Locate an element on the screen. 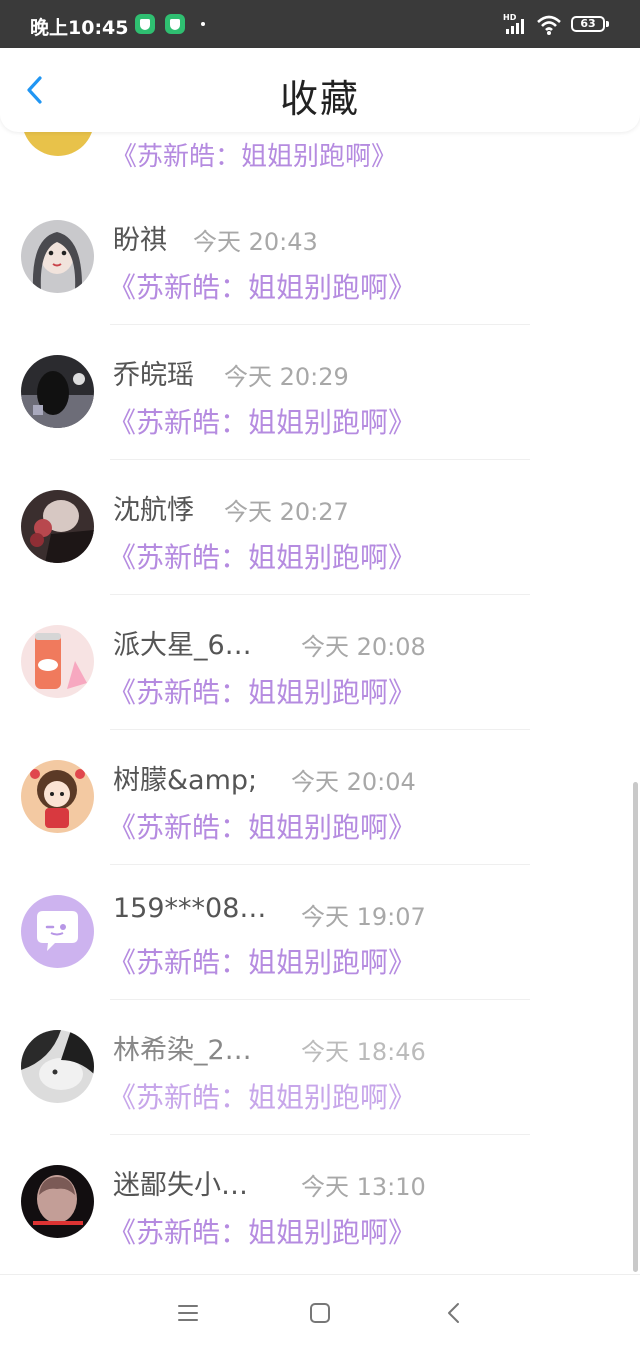 This screenshot has width=640, height=1352. list-item: 乔皖瑶 今天 20:29 《苏新皓：姐姐别跑啊》 is located at coordinates (320, 392).